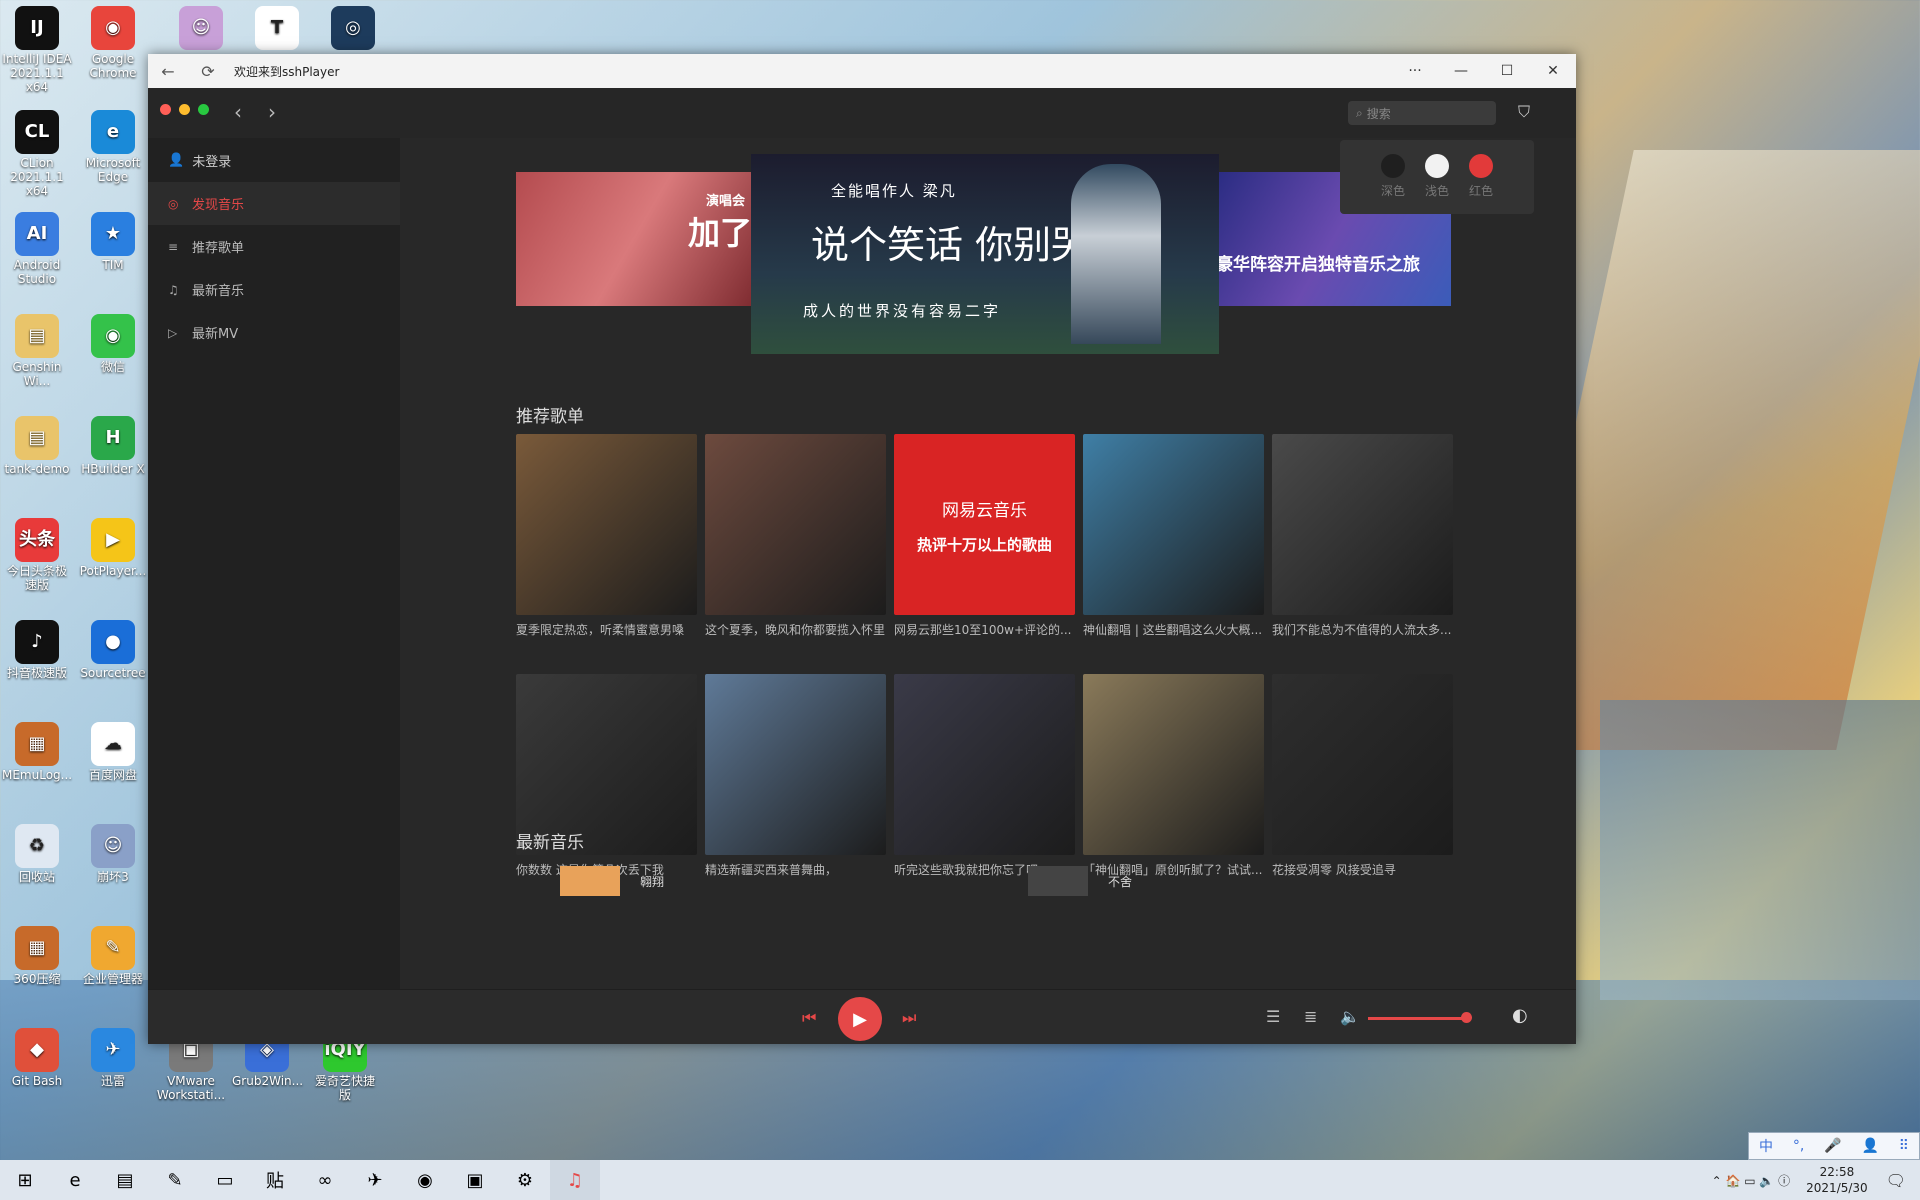 The height and width of the screenshot is (1200, 1920). Describe the element at coordinates (37, 446) in the screenshot. I see `desktop-icon: ▤ tank-demo` at that location.